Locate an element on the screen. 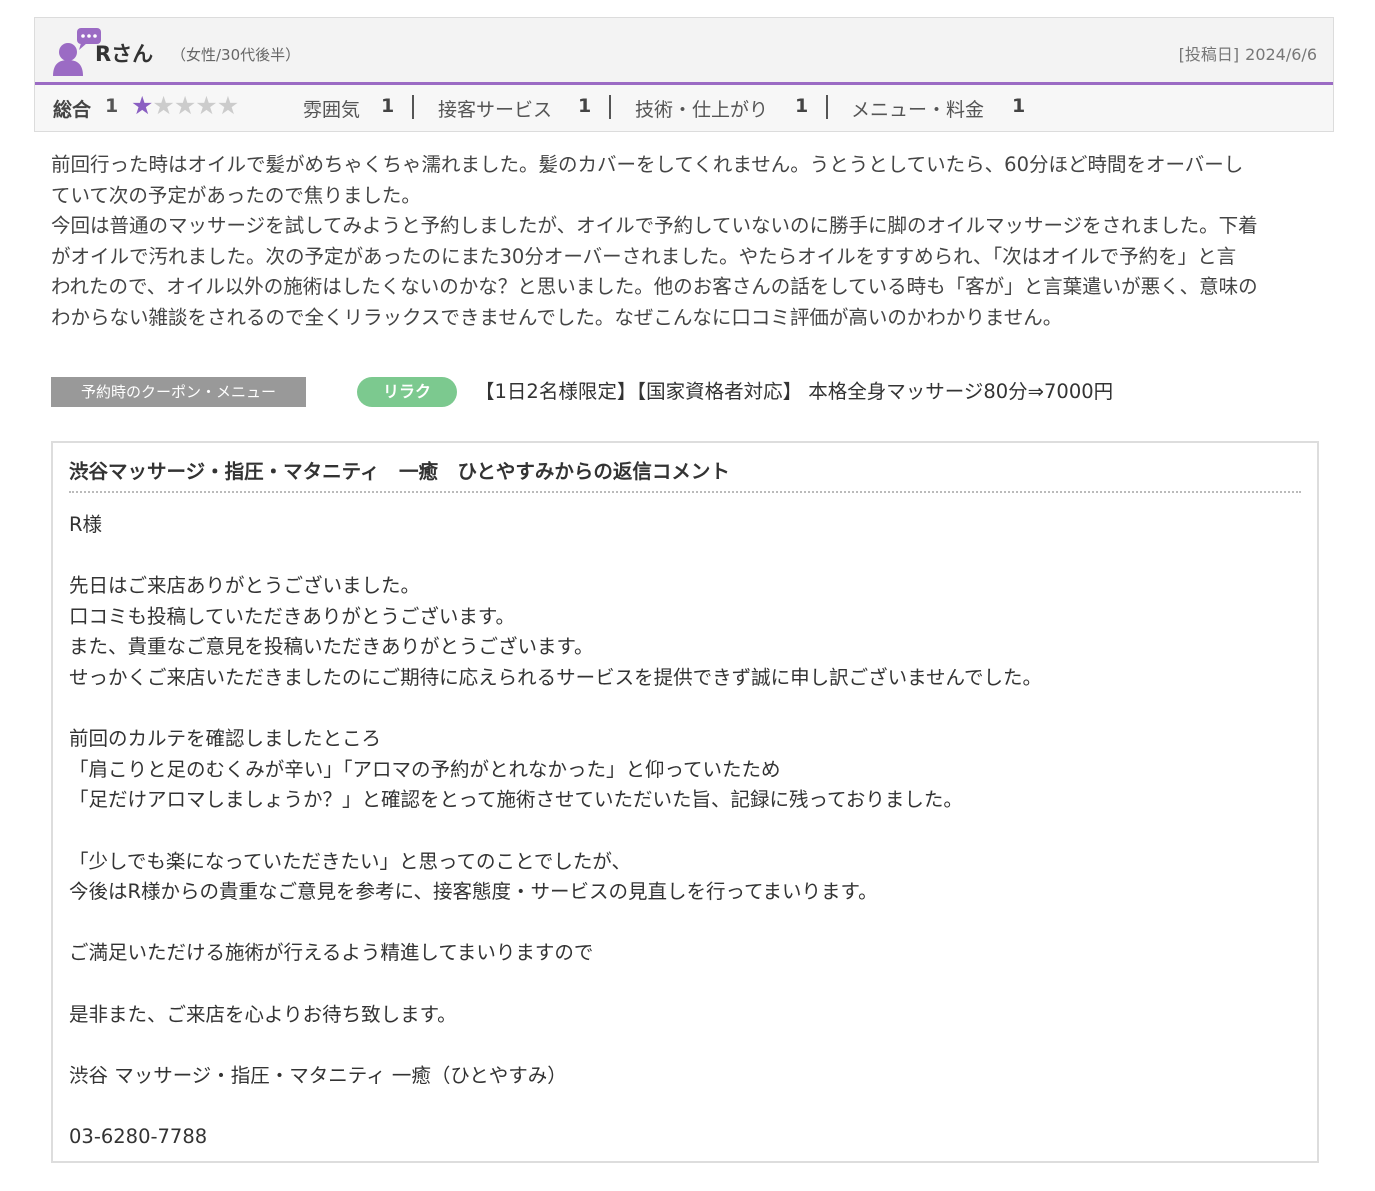 Image resolution: width=1375 pixels, height=1191 pixels. post-date: [投稿日] 2024/6/6 is located at coordinates (1248, 53).